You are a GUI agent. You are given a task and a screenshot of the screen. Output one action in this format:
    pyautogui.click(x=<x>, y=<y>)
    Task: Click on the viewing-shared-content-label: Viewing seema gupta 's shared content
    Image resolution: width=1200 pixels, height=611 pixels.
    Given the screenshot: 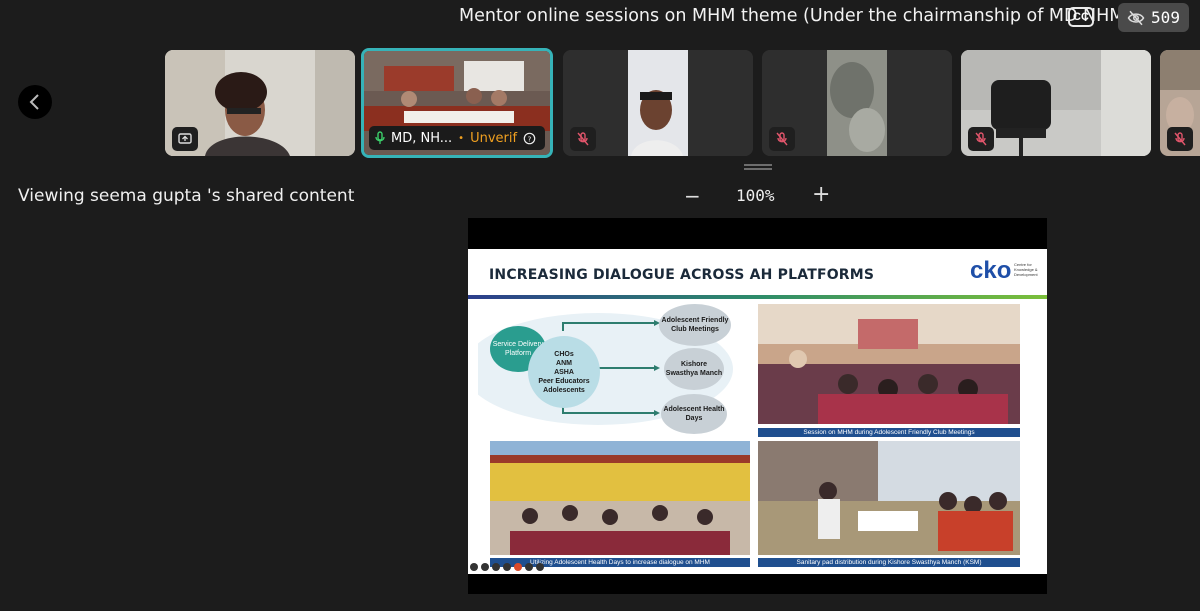 What is the action you would take?
    pyautogui.click(x=186, y=196)
    